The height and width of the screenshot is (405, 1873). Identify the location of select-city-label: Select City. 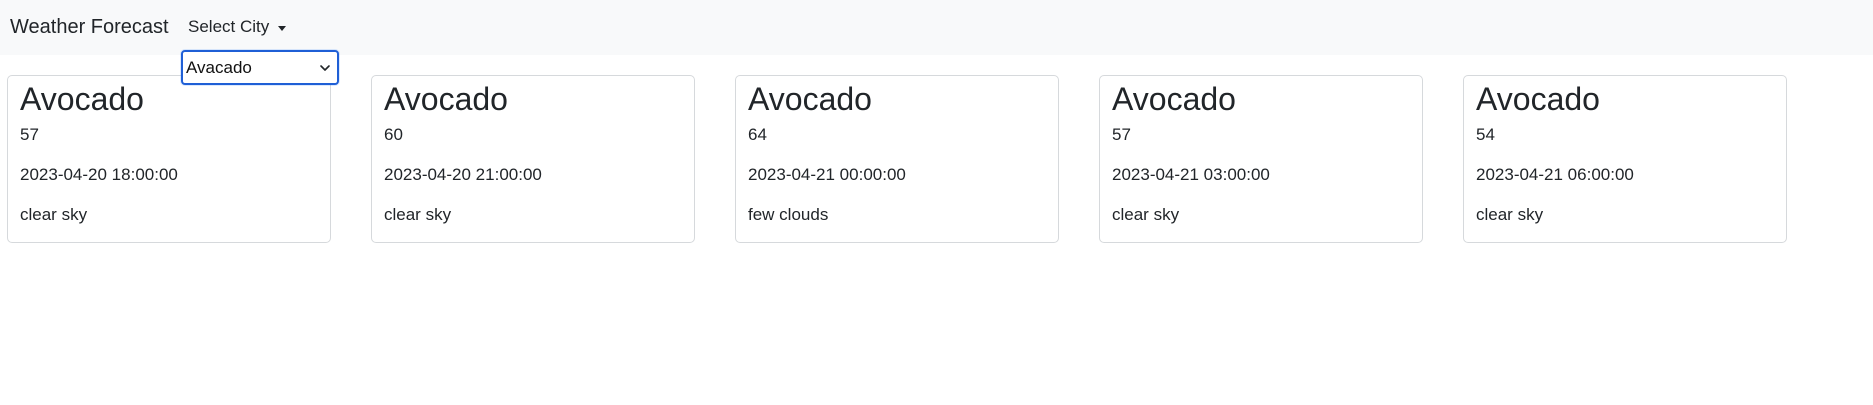
(229, 26).